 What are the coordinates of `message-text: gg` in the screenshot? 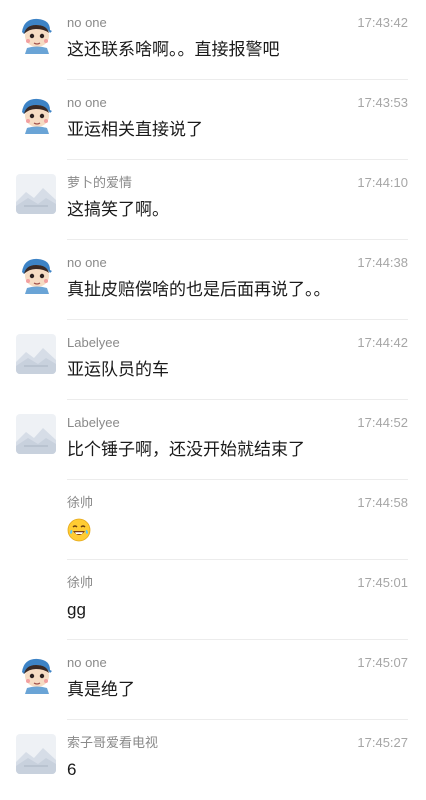 It's located at (76, 609).